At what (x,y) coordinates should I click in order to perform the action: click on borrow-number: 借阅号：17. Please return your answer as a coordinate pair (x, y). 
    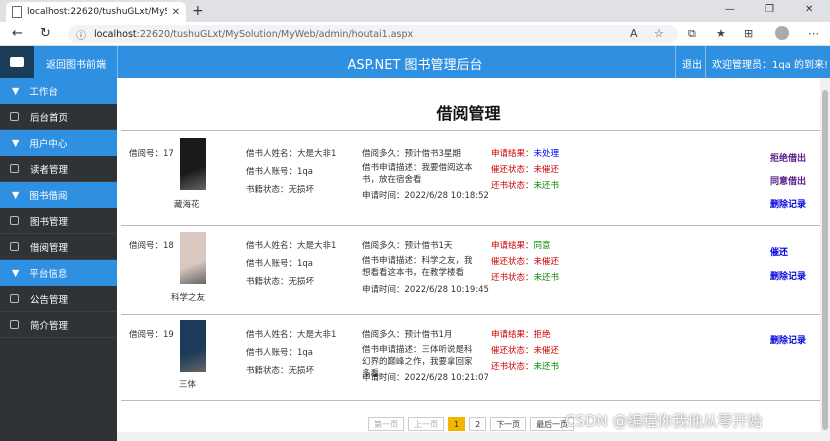
    Looking at the image, I should click on (151, 154).